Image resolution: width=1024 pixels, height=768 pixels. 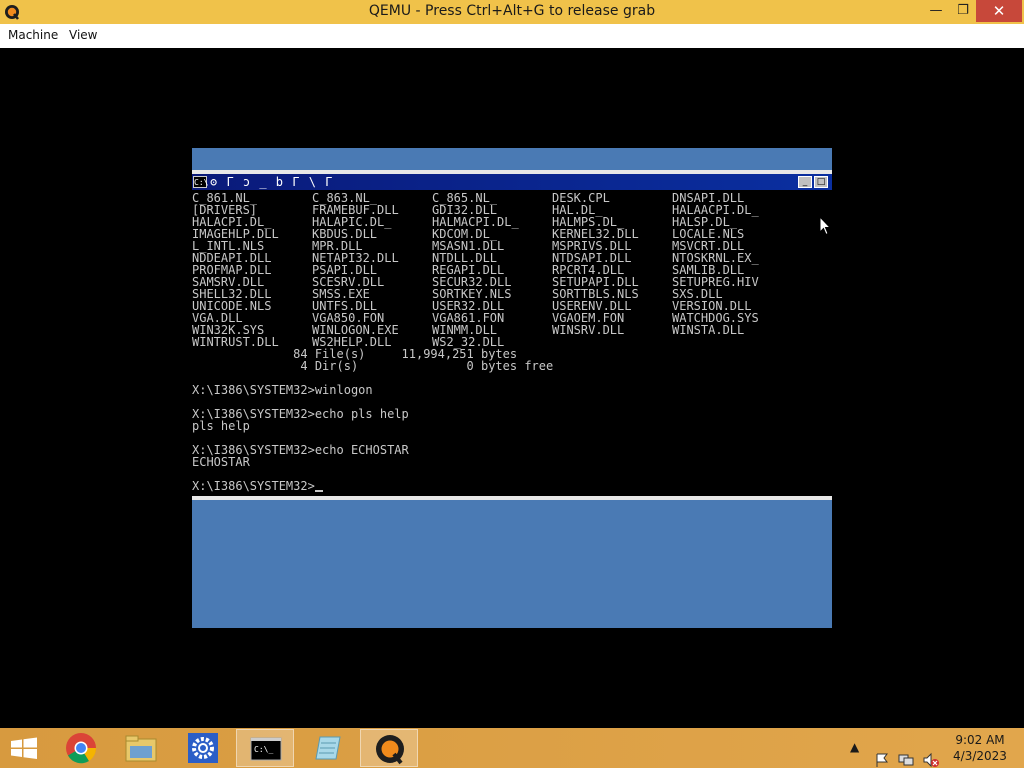 What do you see at coordinates (221, 462) in the screenshot?
I see `console-history-line: ECHOSTAR` at bounding box center [221, 462].